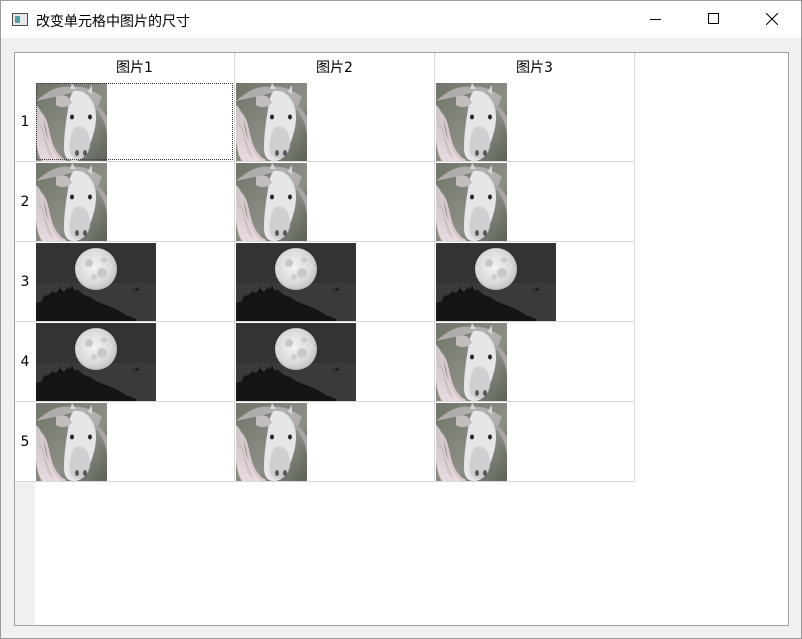  What do you see at coordinates (25, 362) in the screenshot?
I see `row-header-4: 4` at bounding box center [25, 362].